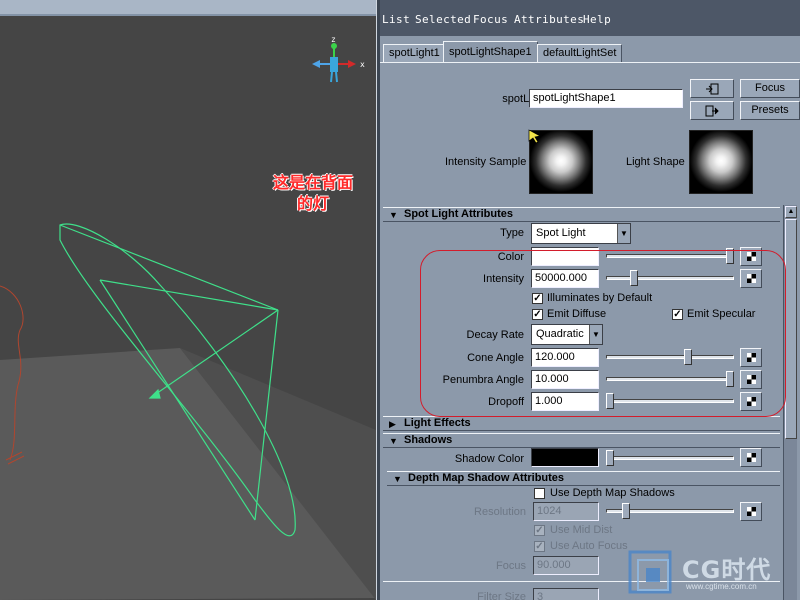 Image resolution: width=800 pixels, height=600 pixels. I want to click on output-arrow-icon, so click(712, 111).